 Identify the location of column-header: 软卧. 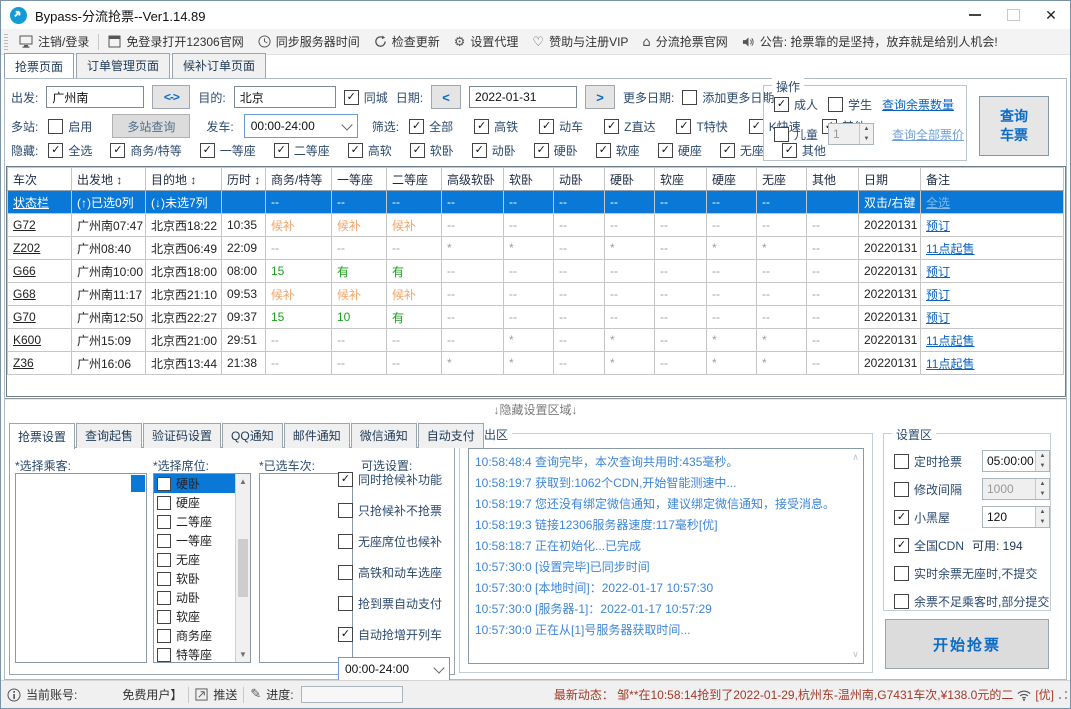
(528, 179).